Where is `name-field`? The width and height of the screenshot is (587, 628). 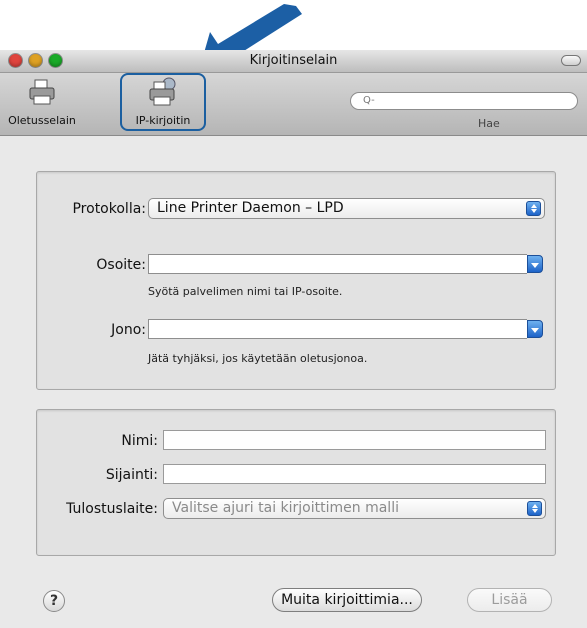 name-field is located at coordinates (354, 440).